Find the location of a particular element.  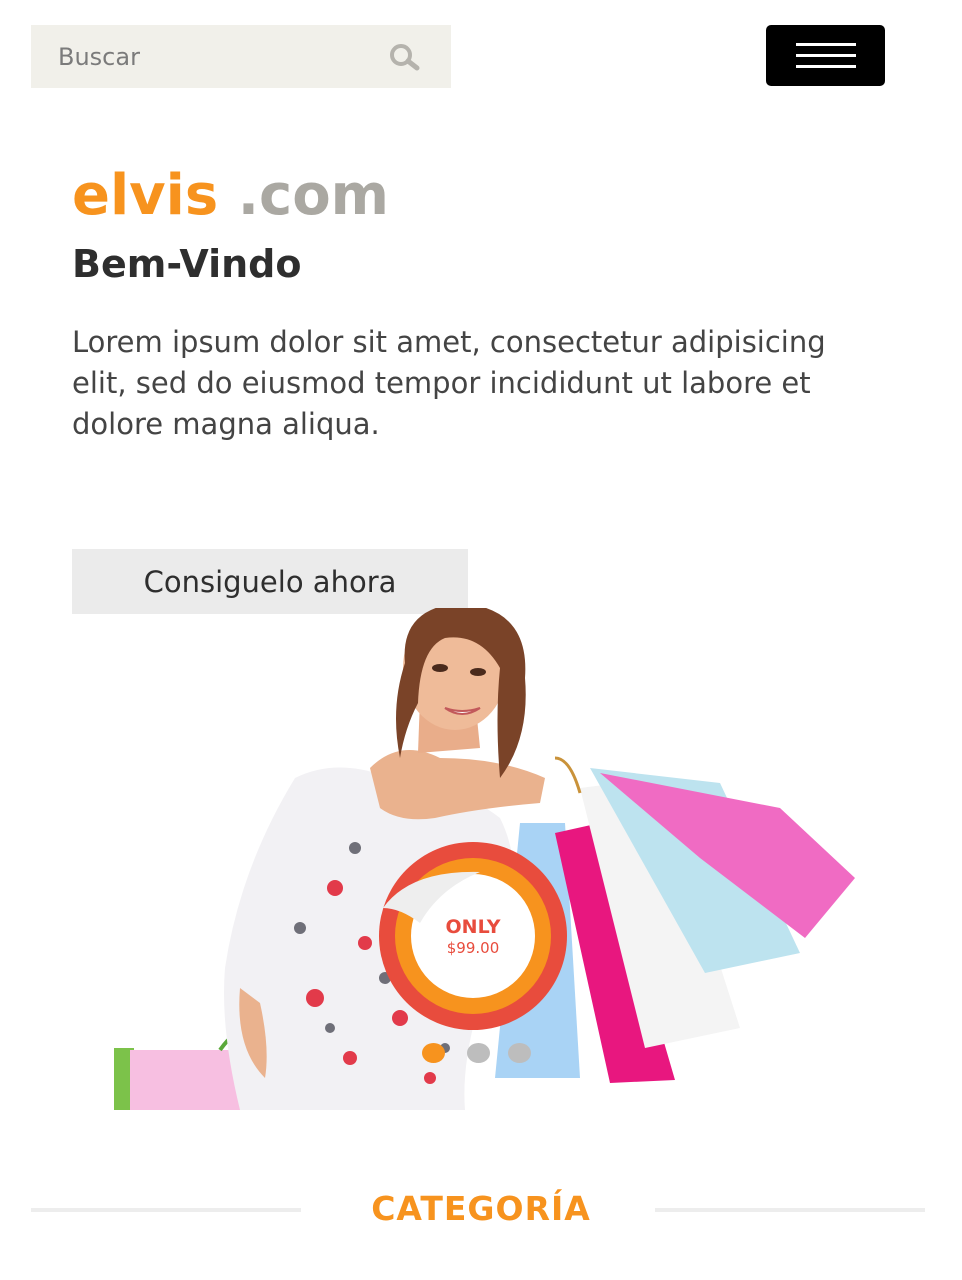

menu-button is located at coordinates (825, 55).